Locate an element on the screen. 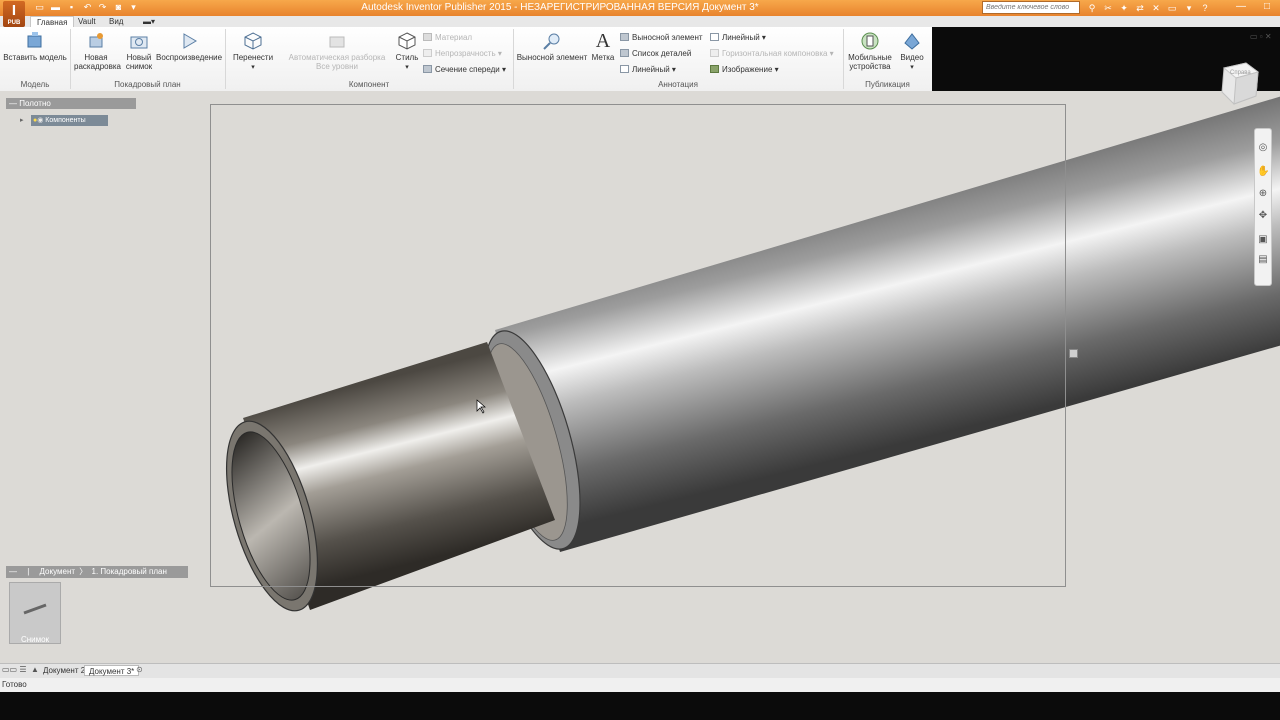 This screenshot has height=720, width=1280. video-label: Видео is located at coordinates (912, 57).